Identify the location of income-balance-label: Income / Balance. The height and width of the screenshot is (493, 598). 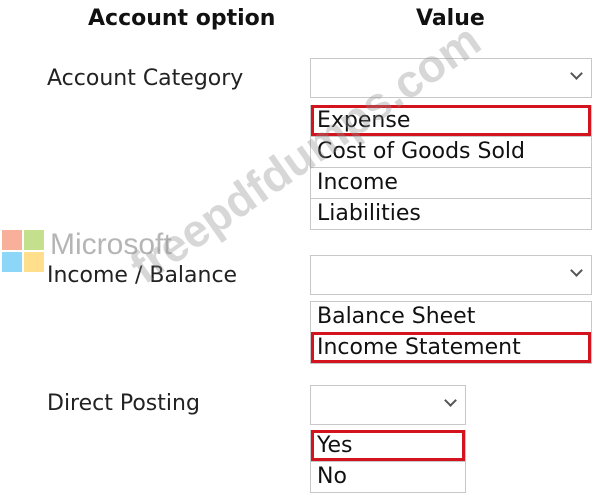
(142, 275).